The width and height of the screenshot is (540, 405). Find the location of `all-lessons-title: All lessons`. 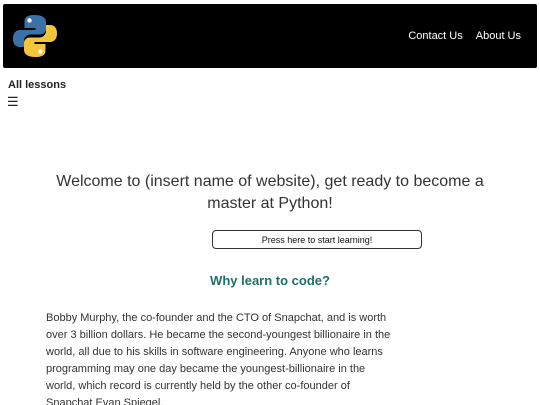

all-lessons-title: All lessons is located at coordinates (37, 85).